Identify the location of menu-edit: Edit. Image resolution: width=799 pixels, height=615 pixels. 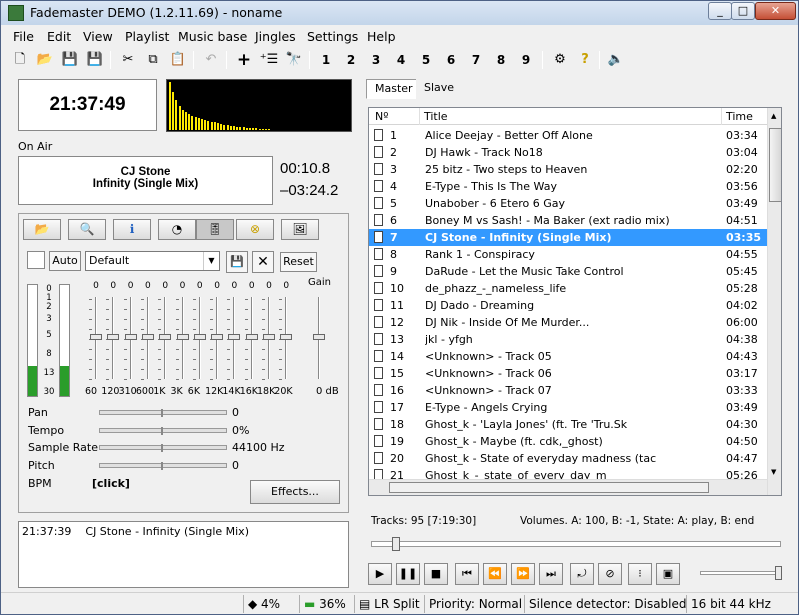
(59, 36).